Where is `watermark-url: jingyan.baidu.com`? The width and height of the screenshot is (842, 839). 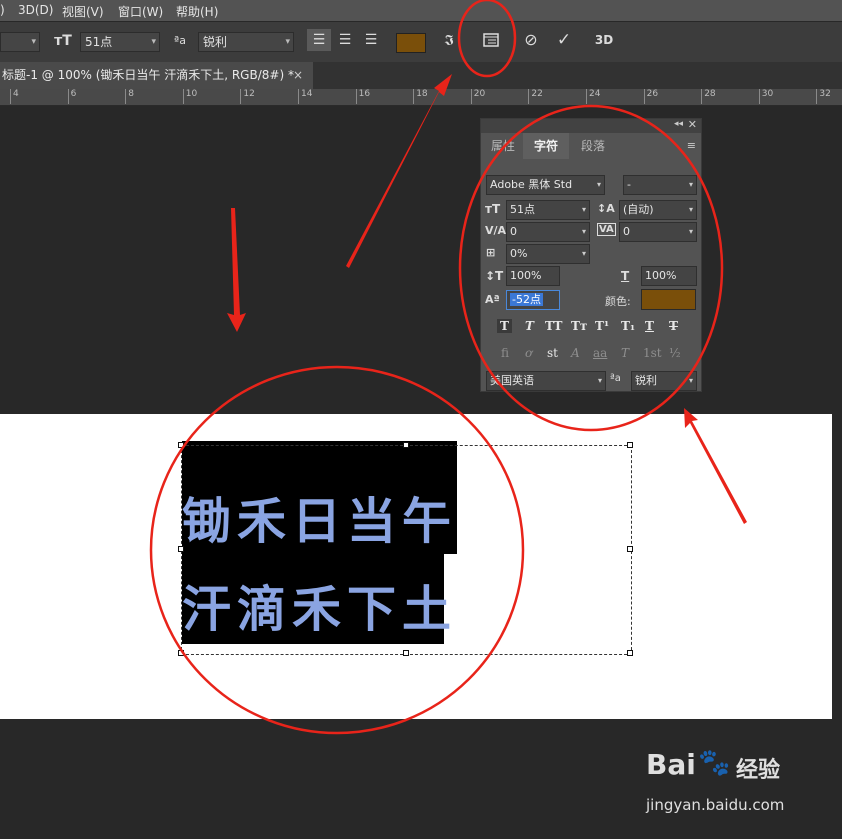 watermark-url: jingyan.baidu.com is located at coordinates (715, 805).